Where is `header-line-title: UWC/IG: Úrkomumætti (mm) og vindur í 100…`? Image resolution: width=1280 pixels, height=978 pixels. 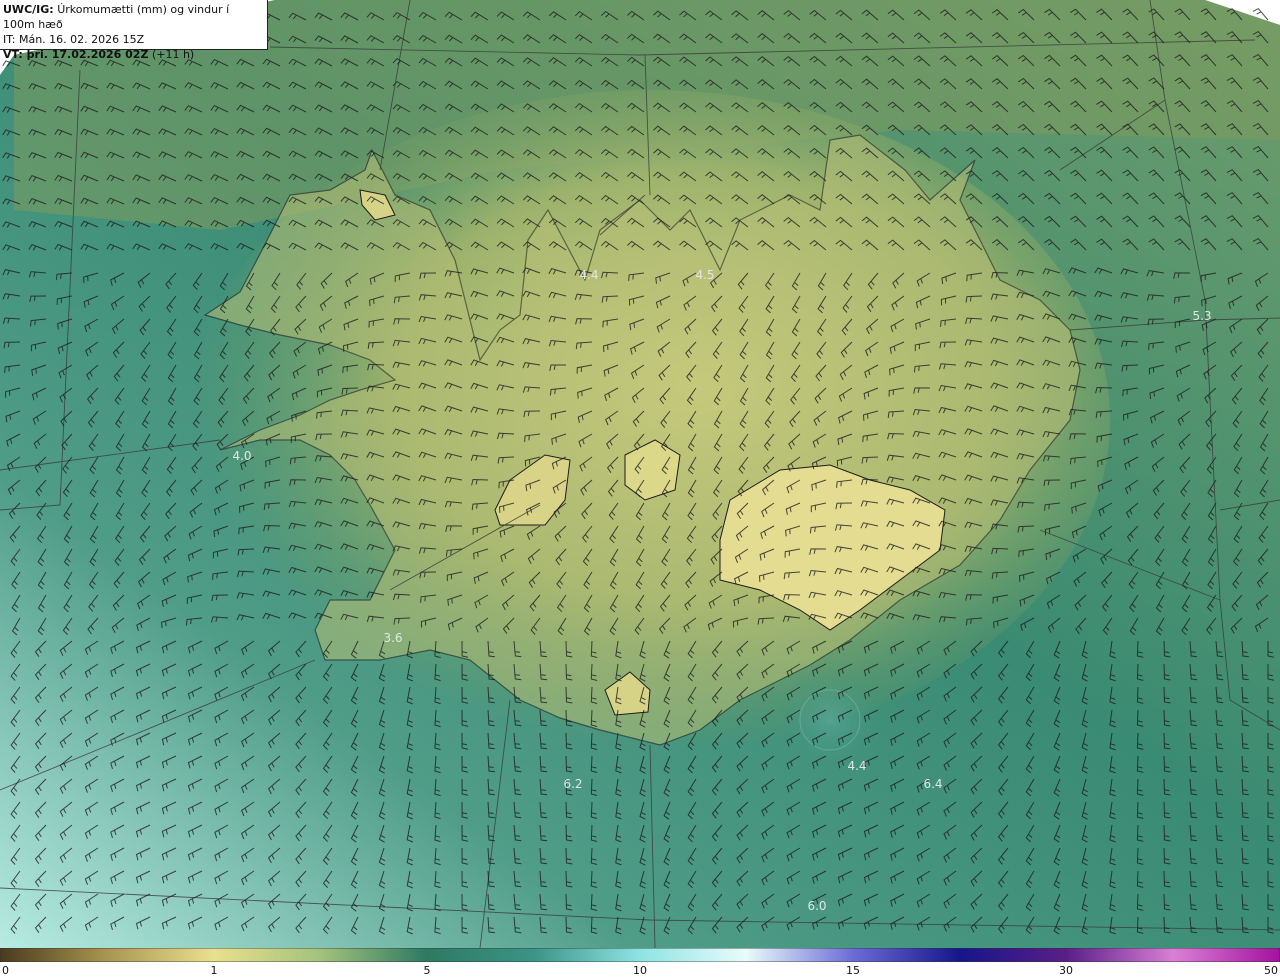
header-line-title: UWC/IG: Úrkomumætti (mm) og vindur í 100… is located at coordinates (133, 17).